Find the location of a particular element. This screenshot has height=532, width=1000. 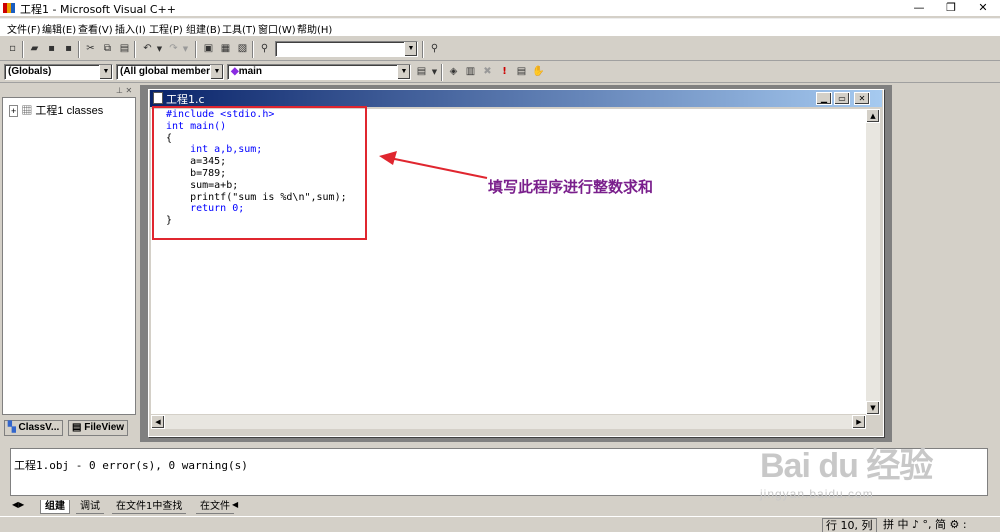

horizontal-scrollbar: ◀ ▶ is located at coordinates (508, 422).